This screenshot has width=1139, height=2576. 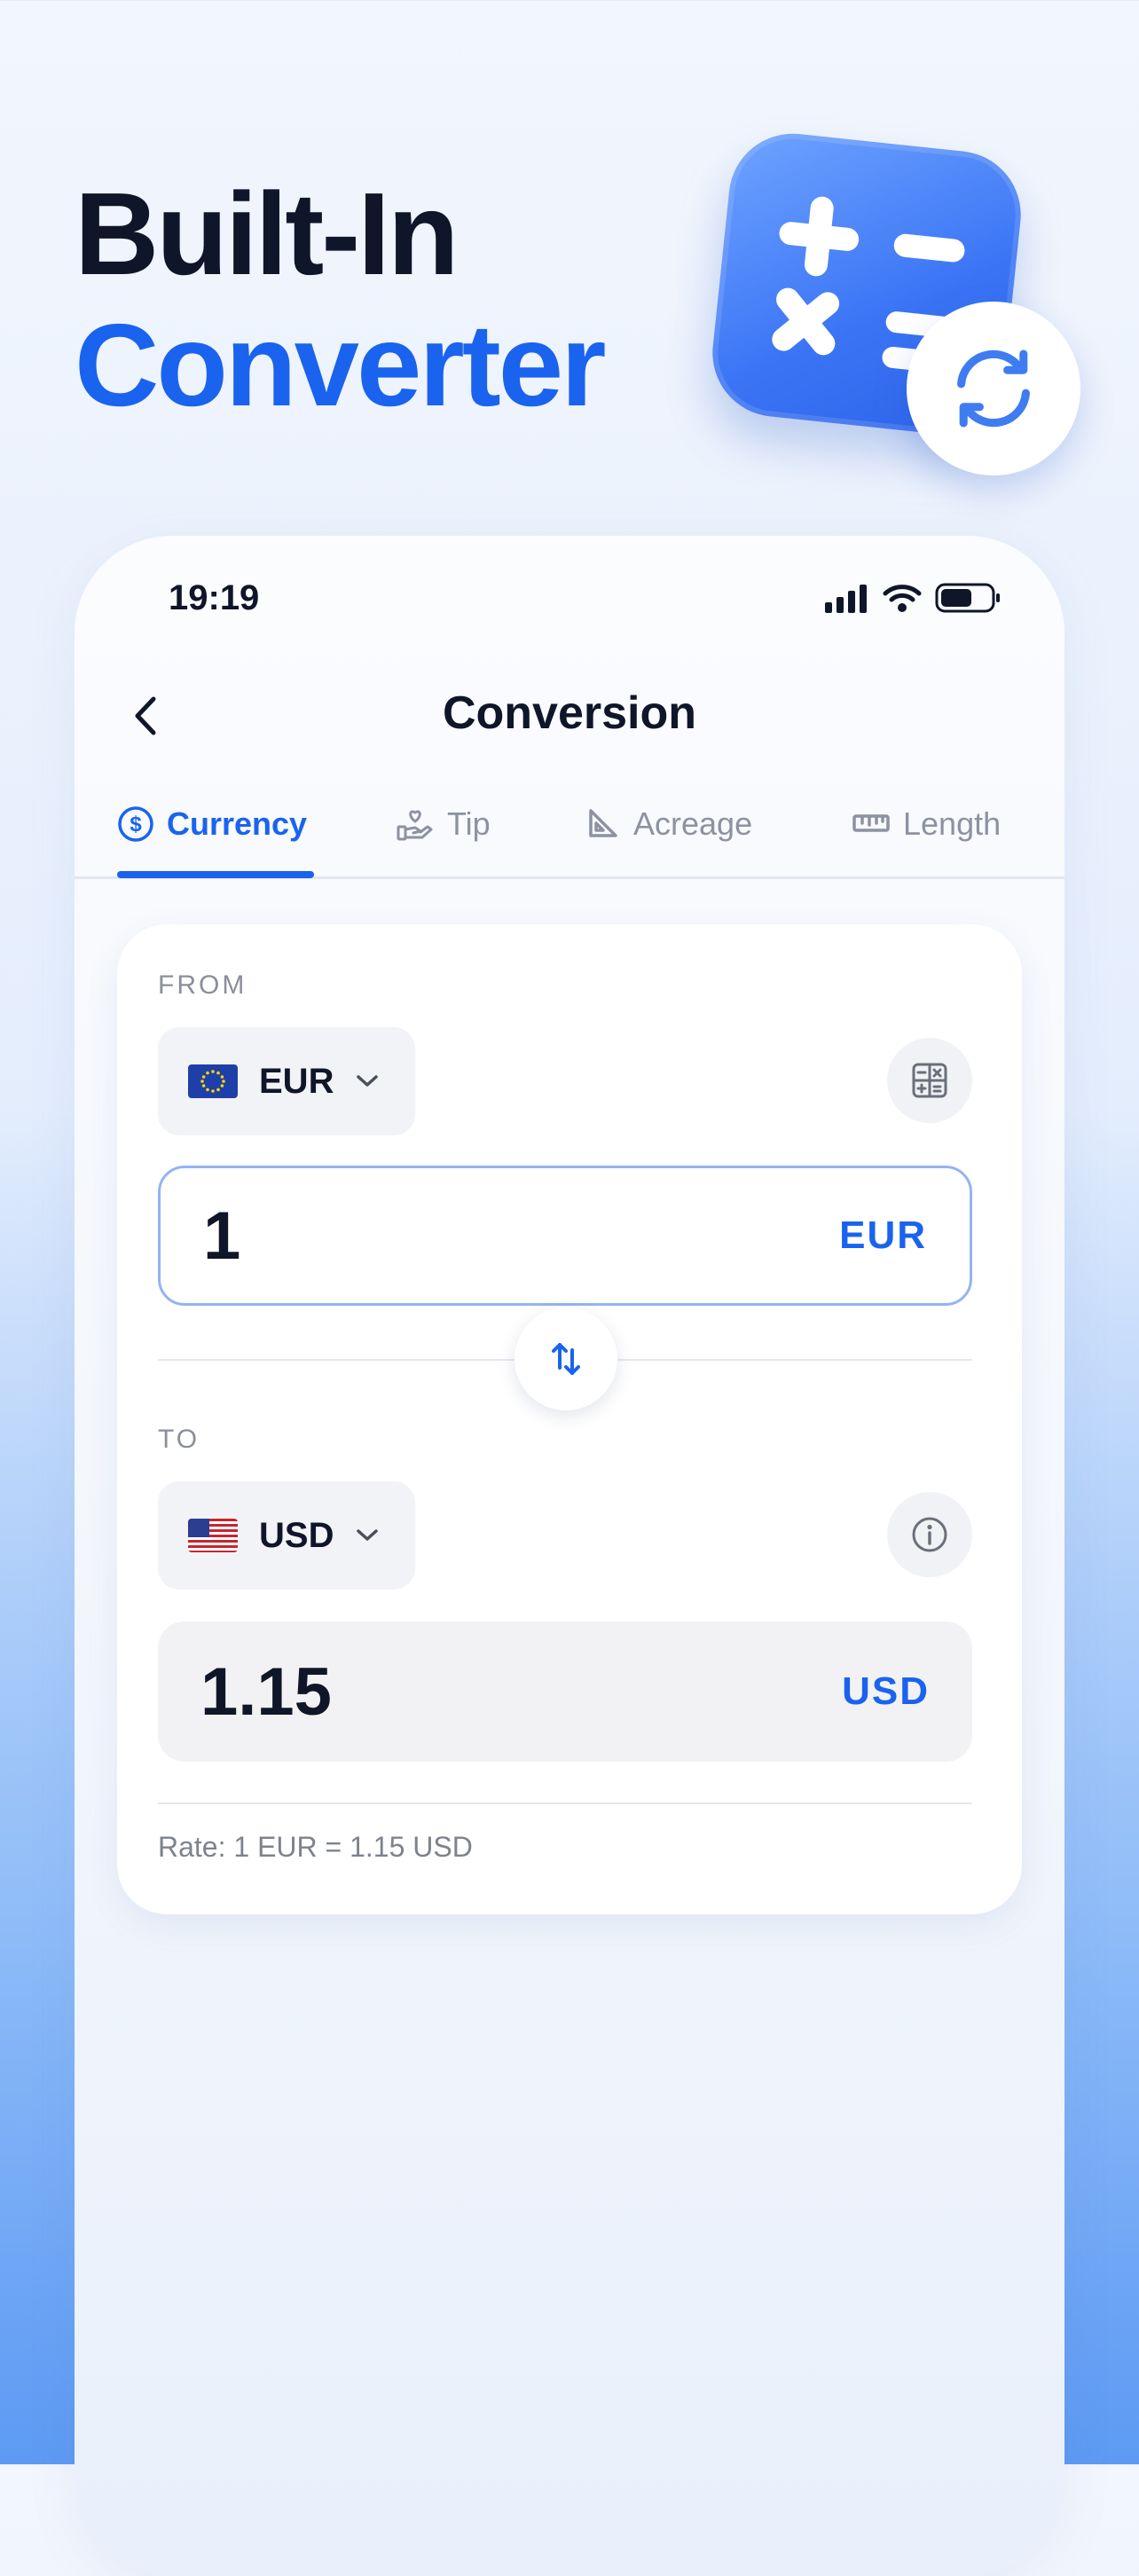 What do you see at coordinates (267, 234) in the screenshot?
I see `hero-title-line1: Built-In` at bounding box center [267, 234].